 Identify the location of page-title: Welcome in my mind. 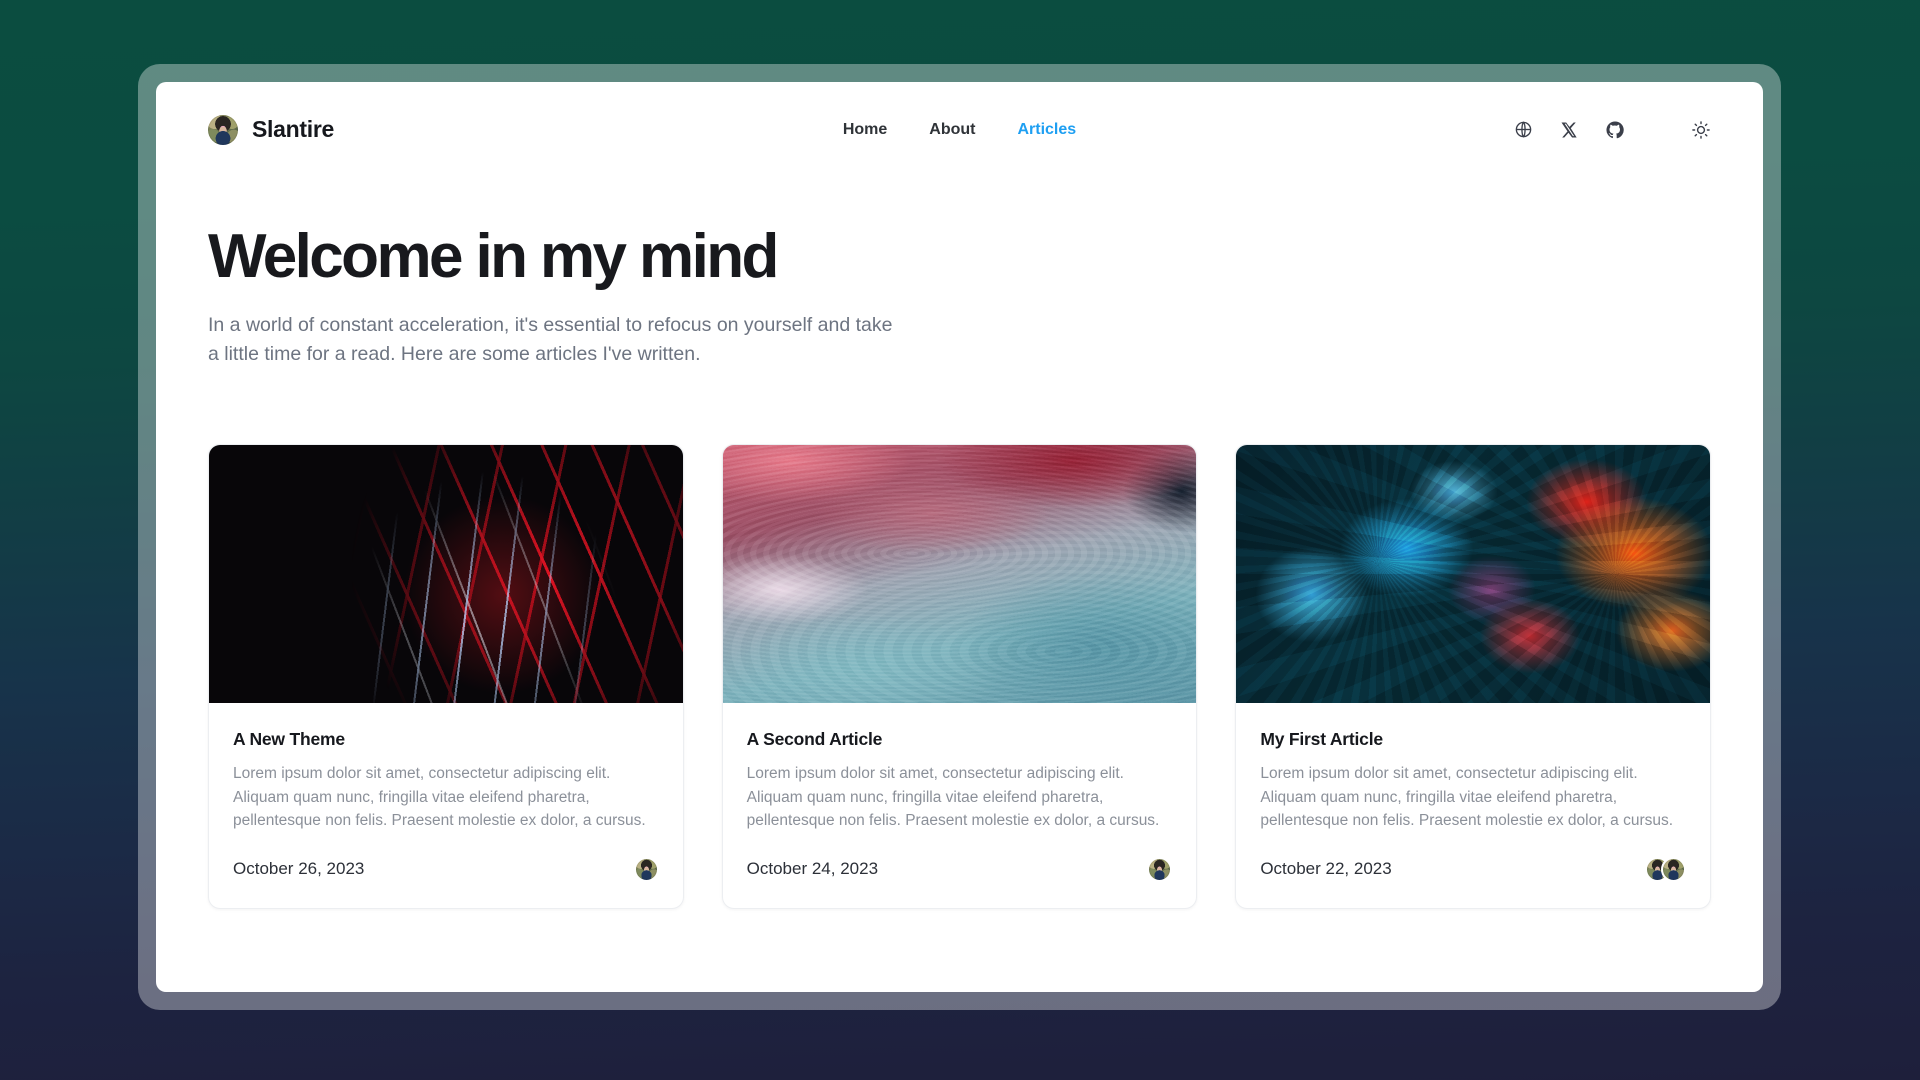
(493, 256).